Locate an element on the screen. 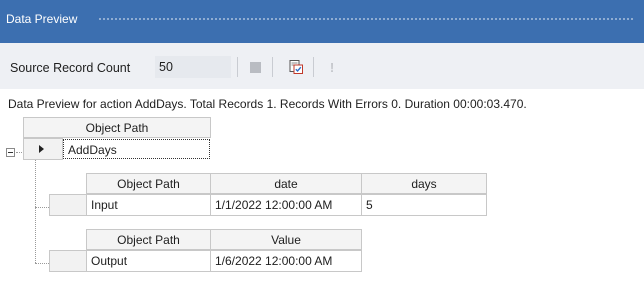  output-row-selector is located at coordinates (68, 261).